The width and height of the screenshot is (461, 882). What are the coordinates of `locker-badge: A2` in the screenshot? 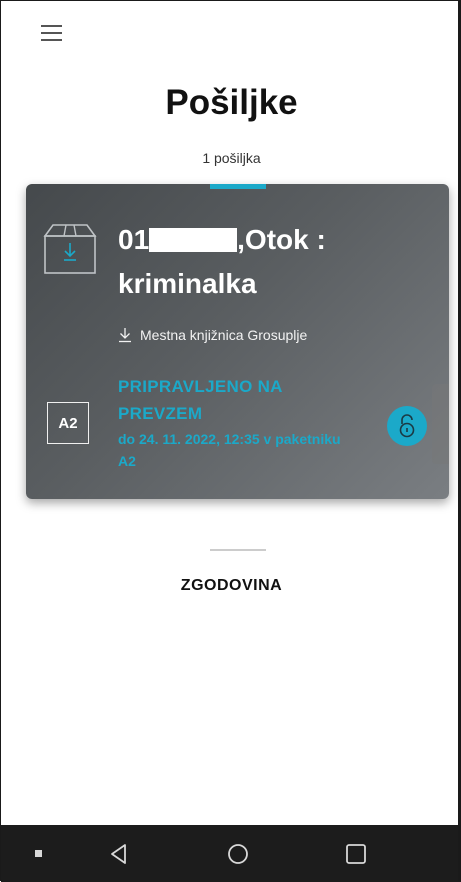 It's located at (68, 423).